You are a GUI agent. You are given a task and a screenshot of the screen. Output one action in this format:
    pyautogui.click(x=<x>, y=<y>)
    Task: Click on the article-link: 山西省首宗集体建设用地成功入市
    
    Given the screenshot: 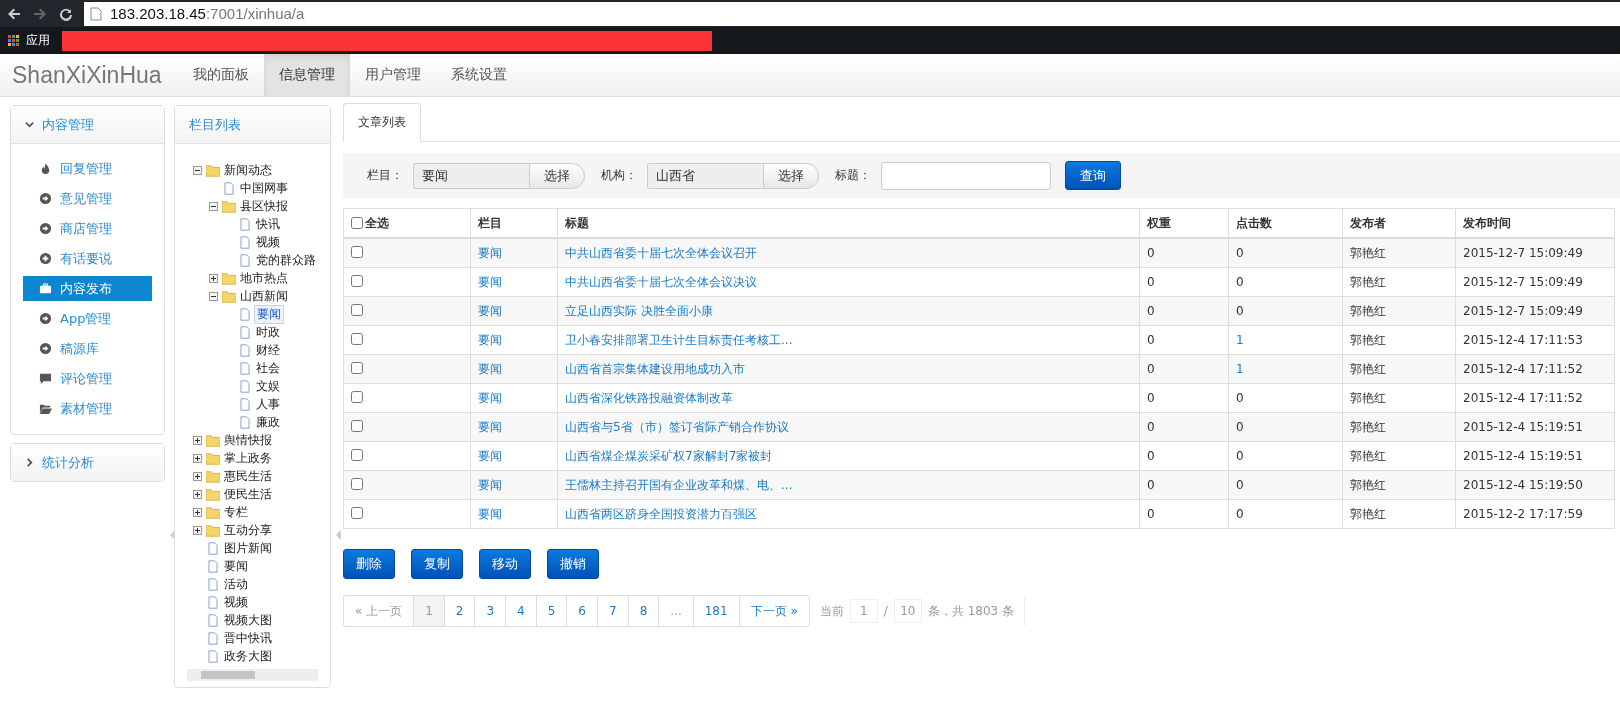 What is the action you would take?
    pyautogui.click(x=655, y=368)
    